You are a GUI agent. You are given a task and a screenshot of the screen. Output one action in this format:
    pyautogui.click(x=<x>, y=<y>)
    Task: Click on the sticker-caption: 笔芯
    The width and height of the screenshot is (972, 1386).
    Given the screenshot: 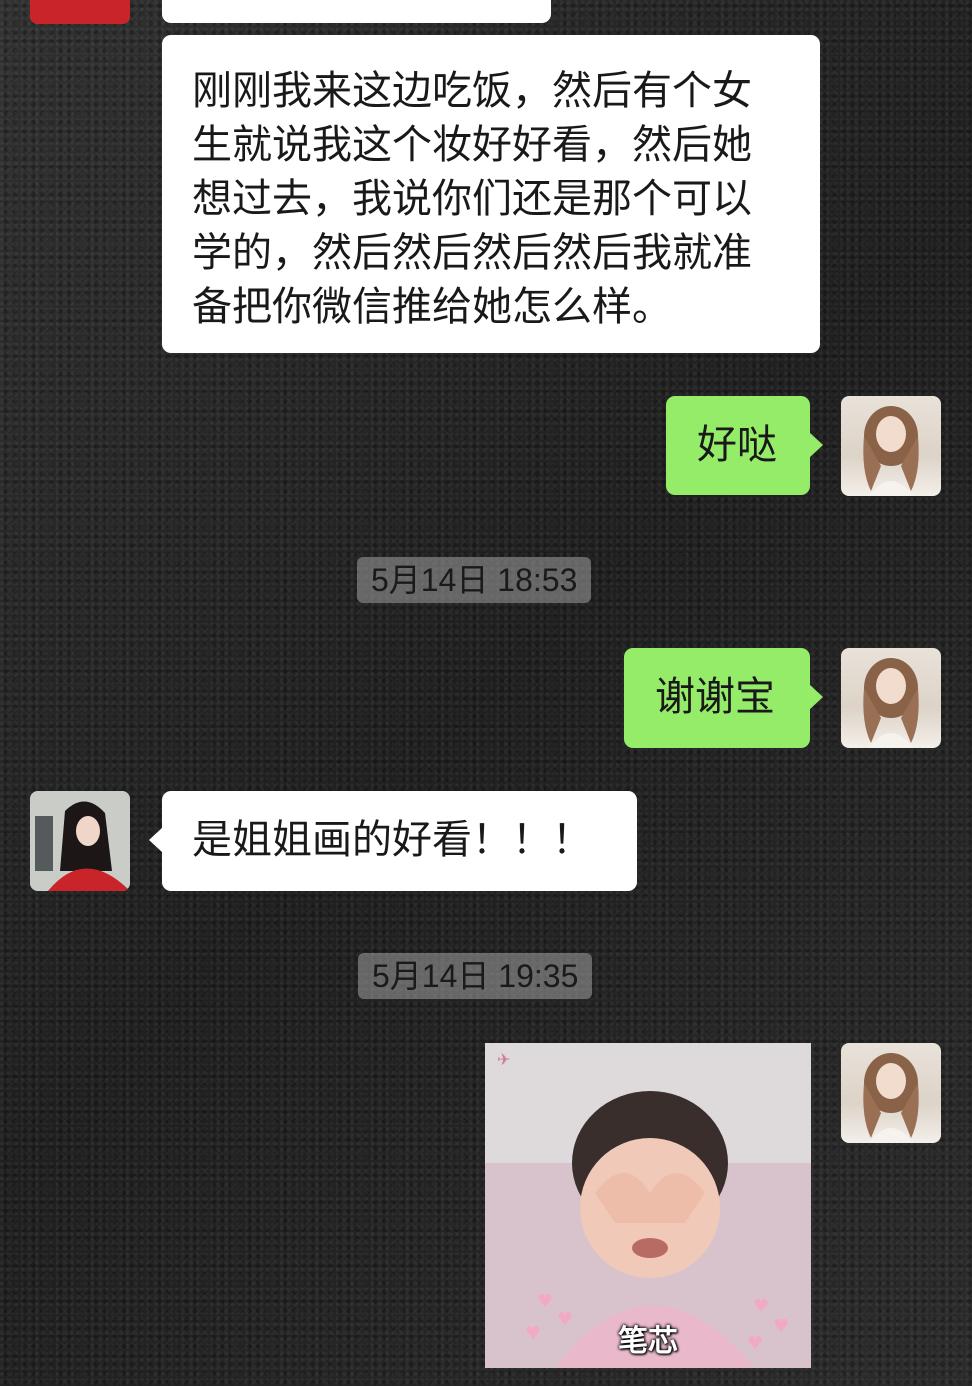 What is the action you would take?
    pyautogui.click(x=648, y=1341)
    